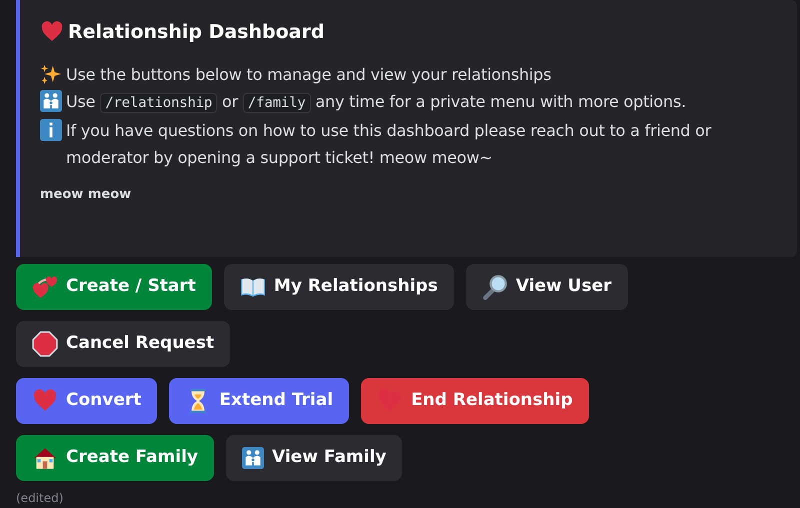 This screenshot has height=508, width=800. I want to click on action-button: View Family, so click(314, 458).